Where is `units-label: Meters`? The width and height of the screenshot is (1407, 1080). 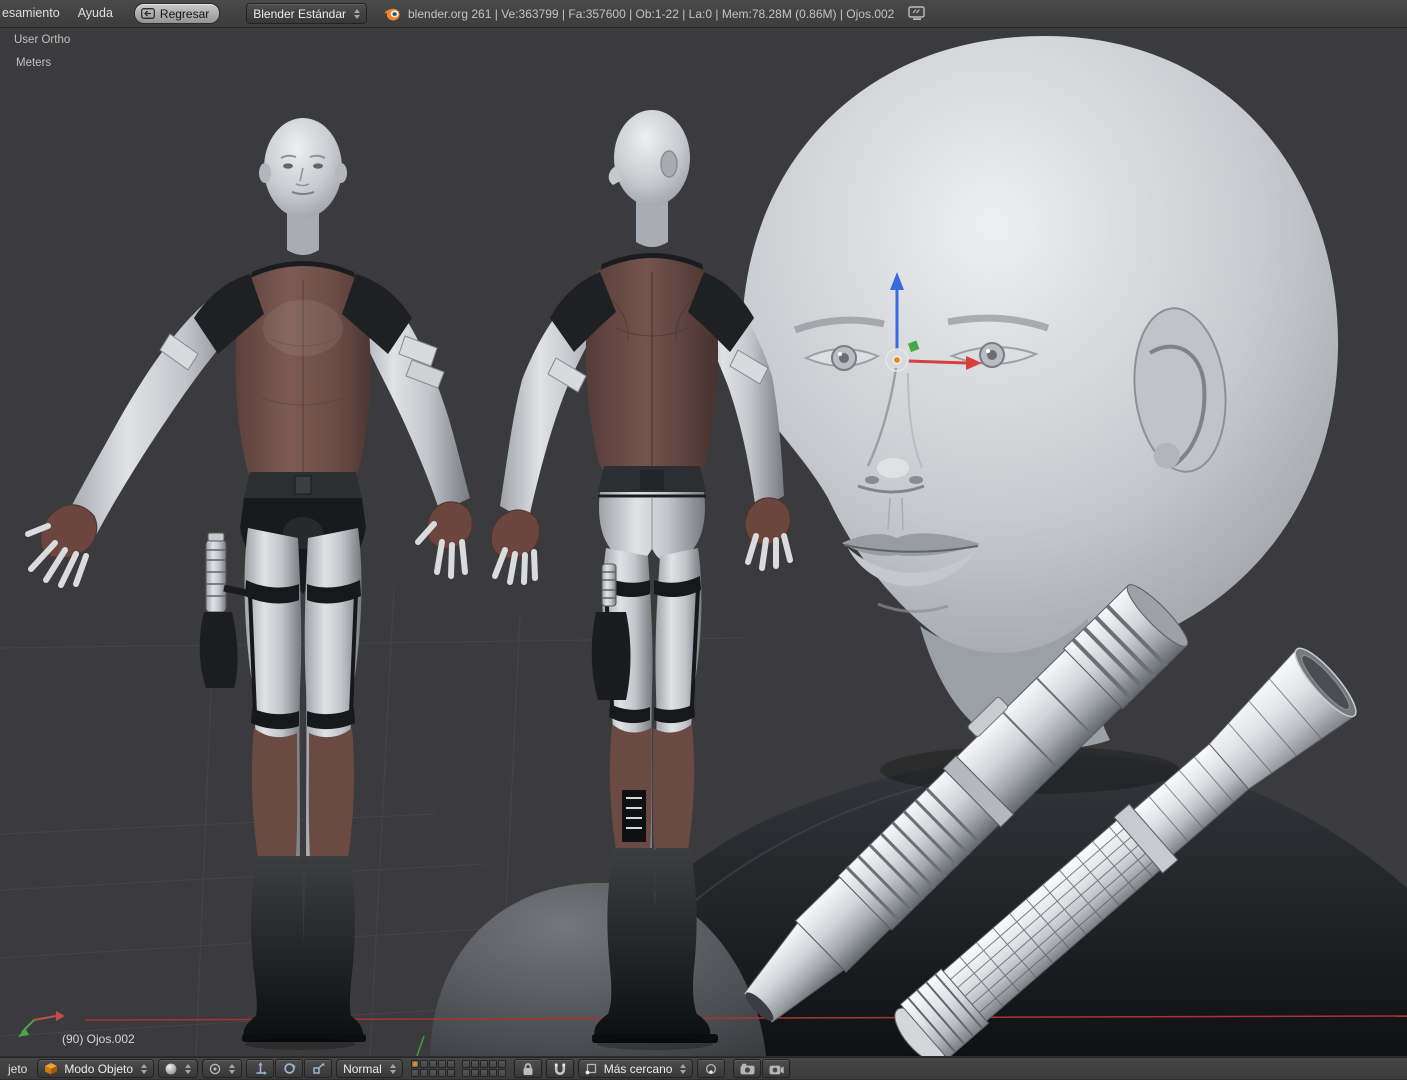
units-label: Meters is located at coordinates (34, 63).